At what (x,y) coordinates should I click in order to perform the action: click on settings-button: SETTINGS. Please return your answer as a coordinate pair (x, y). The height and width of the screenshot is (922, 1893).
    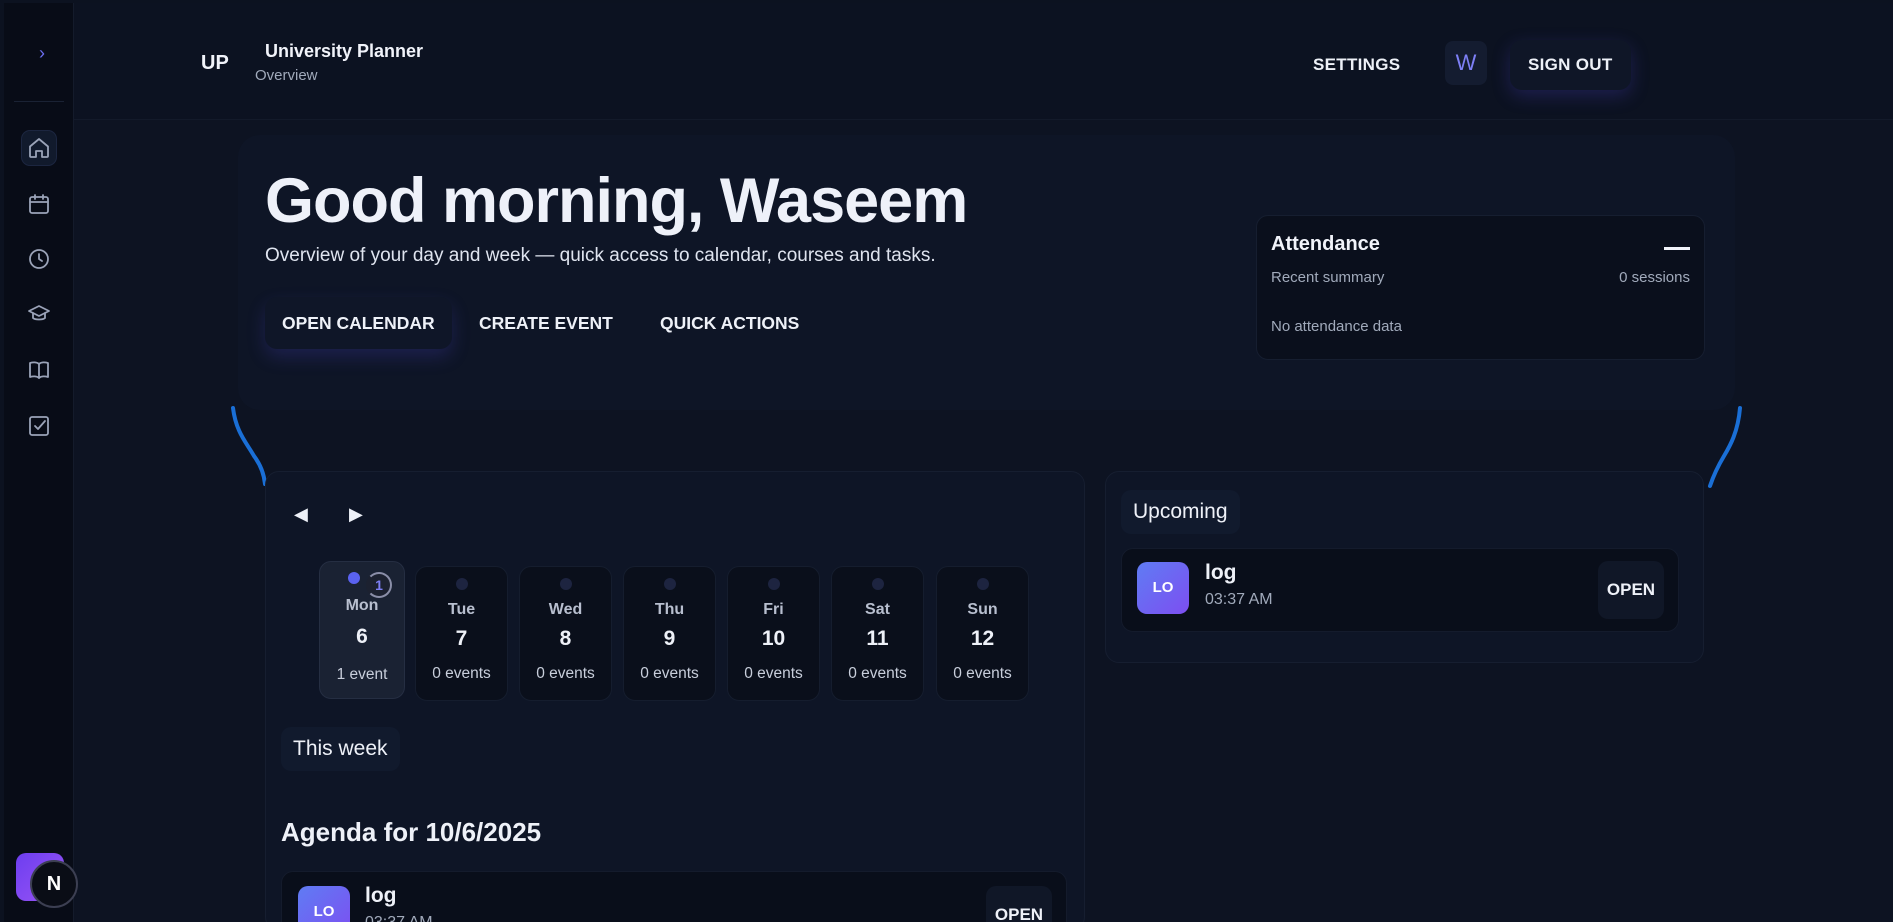
    Looking at the image, I should click on (1356, 65).